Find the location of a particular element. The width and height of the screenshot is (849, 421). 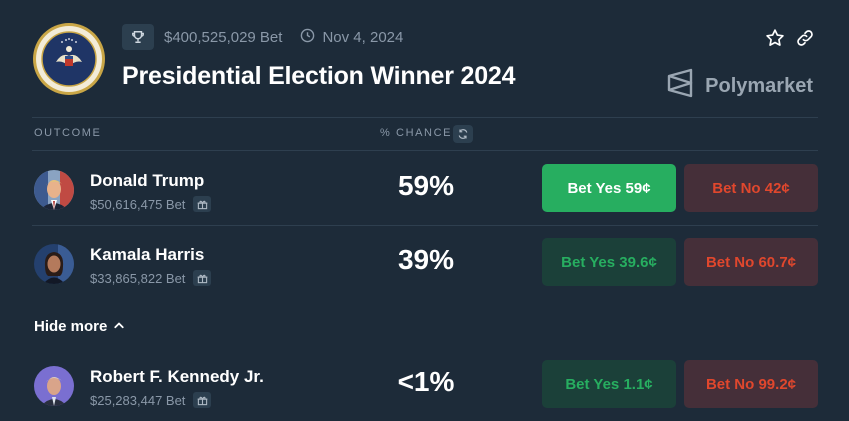

hide-more-label: Hide more is located at coordinates (71, 326).